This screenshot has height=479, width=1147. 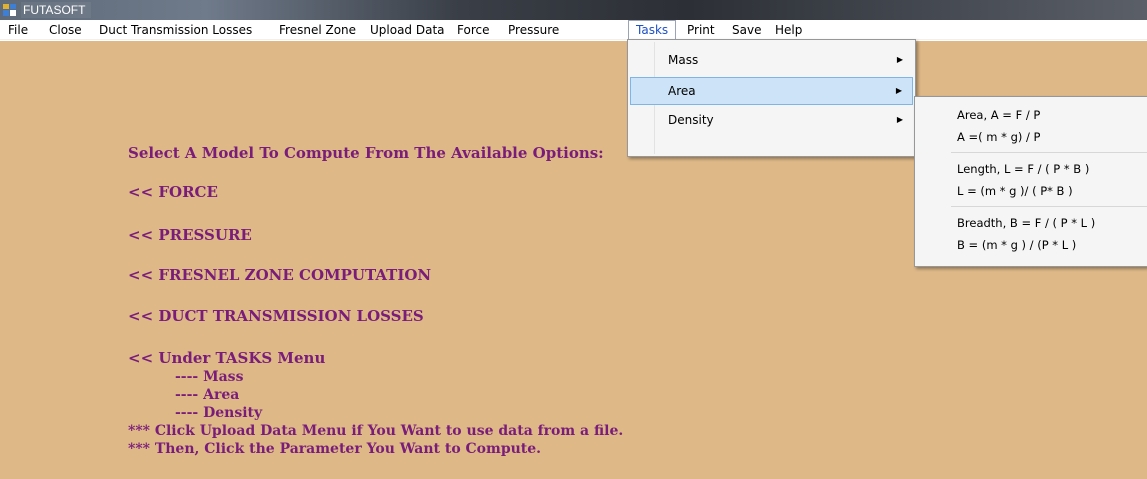 What do you see at coordinates (9, 10) in the screenshot?
I see `app-icon` at bounding box center [9, 10].